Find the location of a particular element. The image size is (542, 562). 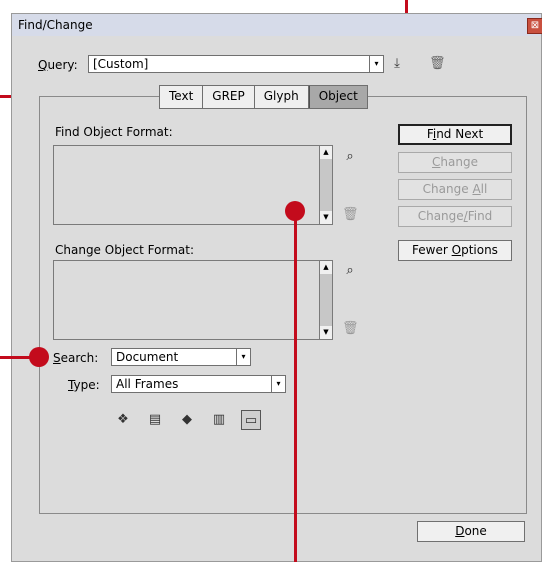

tab-strip: Text GREP Glyph Object is located at coordinates (263, 97).